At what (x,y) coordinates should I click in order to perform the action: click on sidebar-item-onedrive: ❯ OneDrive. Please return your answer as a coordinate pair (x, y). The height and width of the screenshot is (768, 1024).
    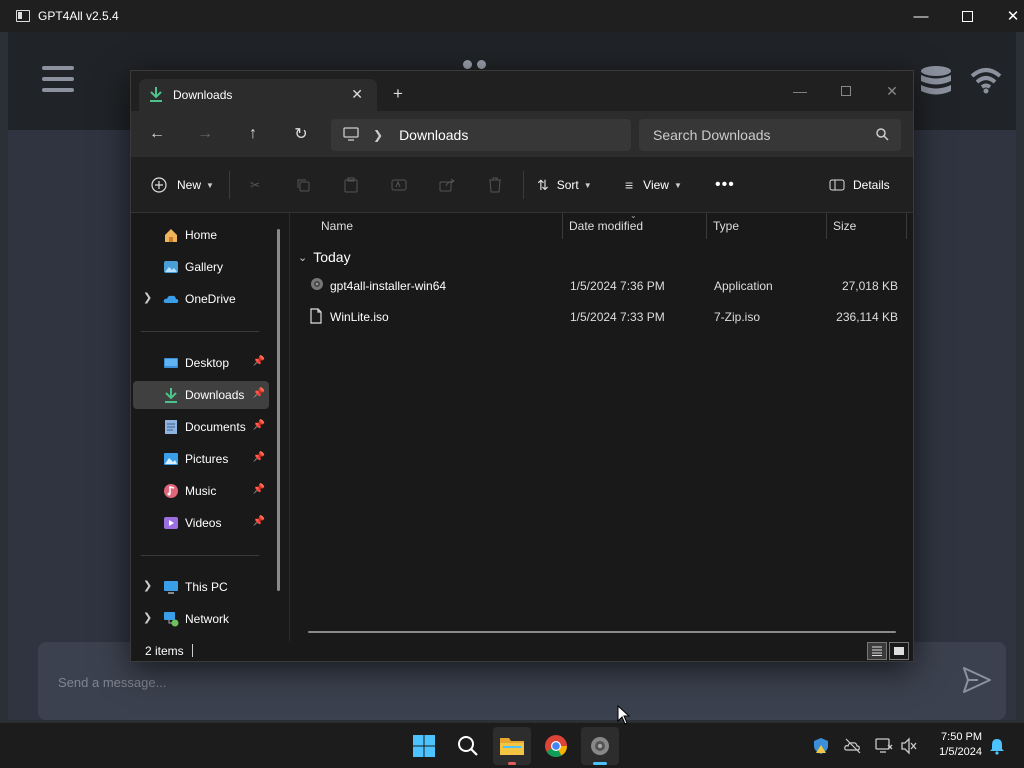
    Looking at the image, I should click on (201, 299).